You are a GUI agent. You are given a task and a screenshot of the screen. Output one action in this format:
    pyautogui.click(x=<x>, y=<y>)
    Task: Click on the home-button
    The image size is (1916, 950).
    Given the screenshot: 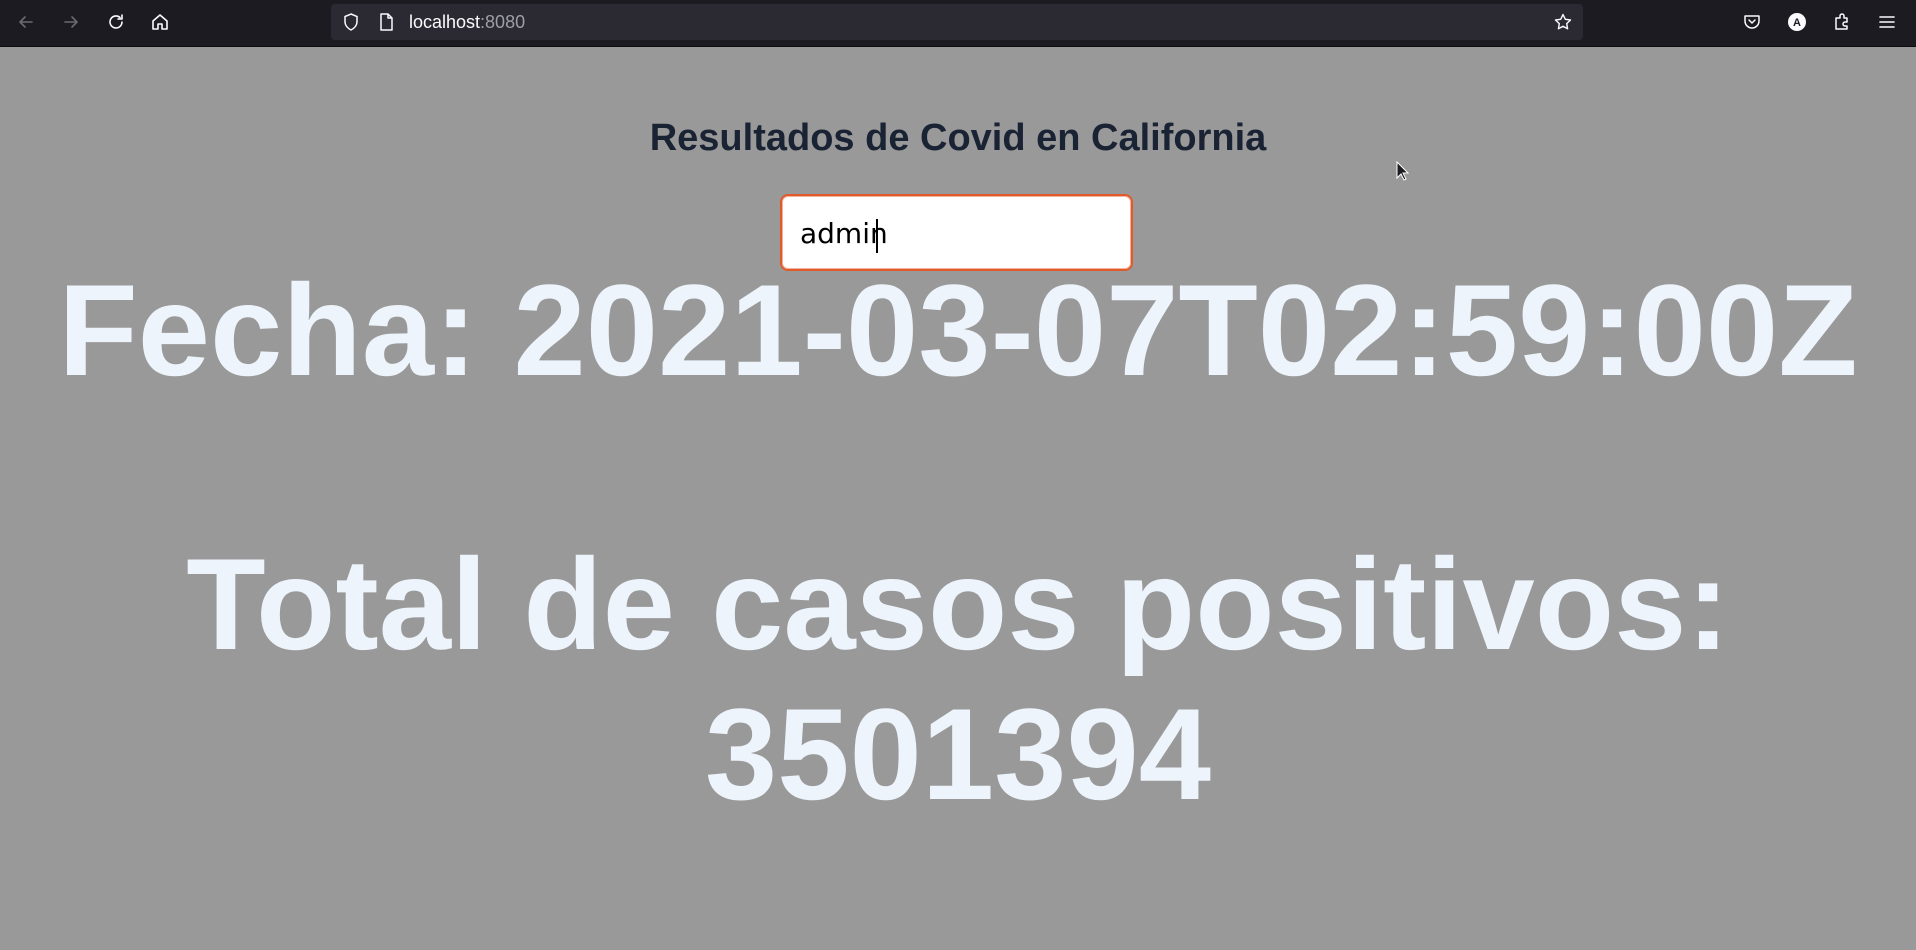 What is the action you would take?
    pyautogui.click(x=160, y=22)
    